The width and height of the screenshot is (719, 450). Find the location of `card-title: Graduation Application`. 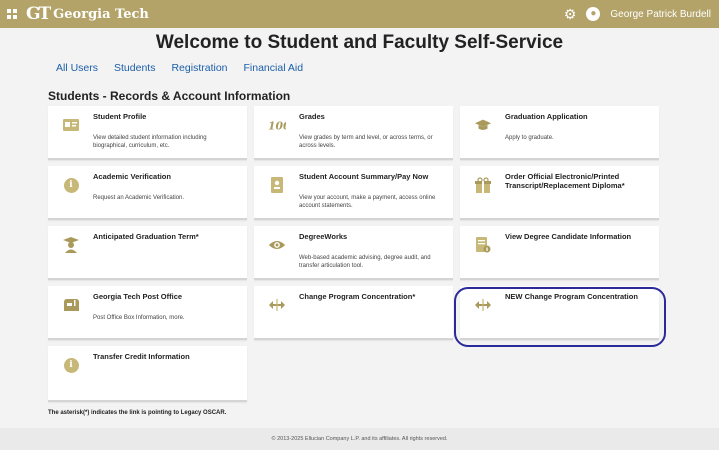

card-title: Graduation Application is located at coordinates (546, 116).